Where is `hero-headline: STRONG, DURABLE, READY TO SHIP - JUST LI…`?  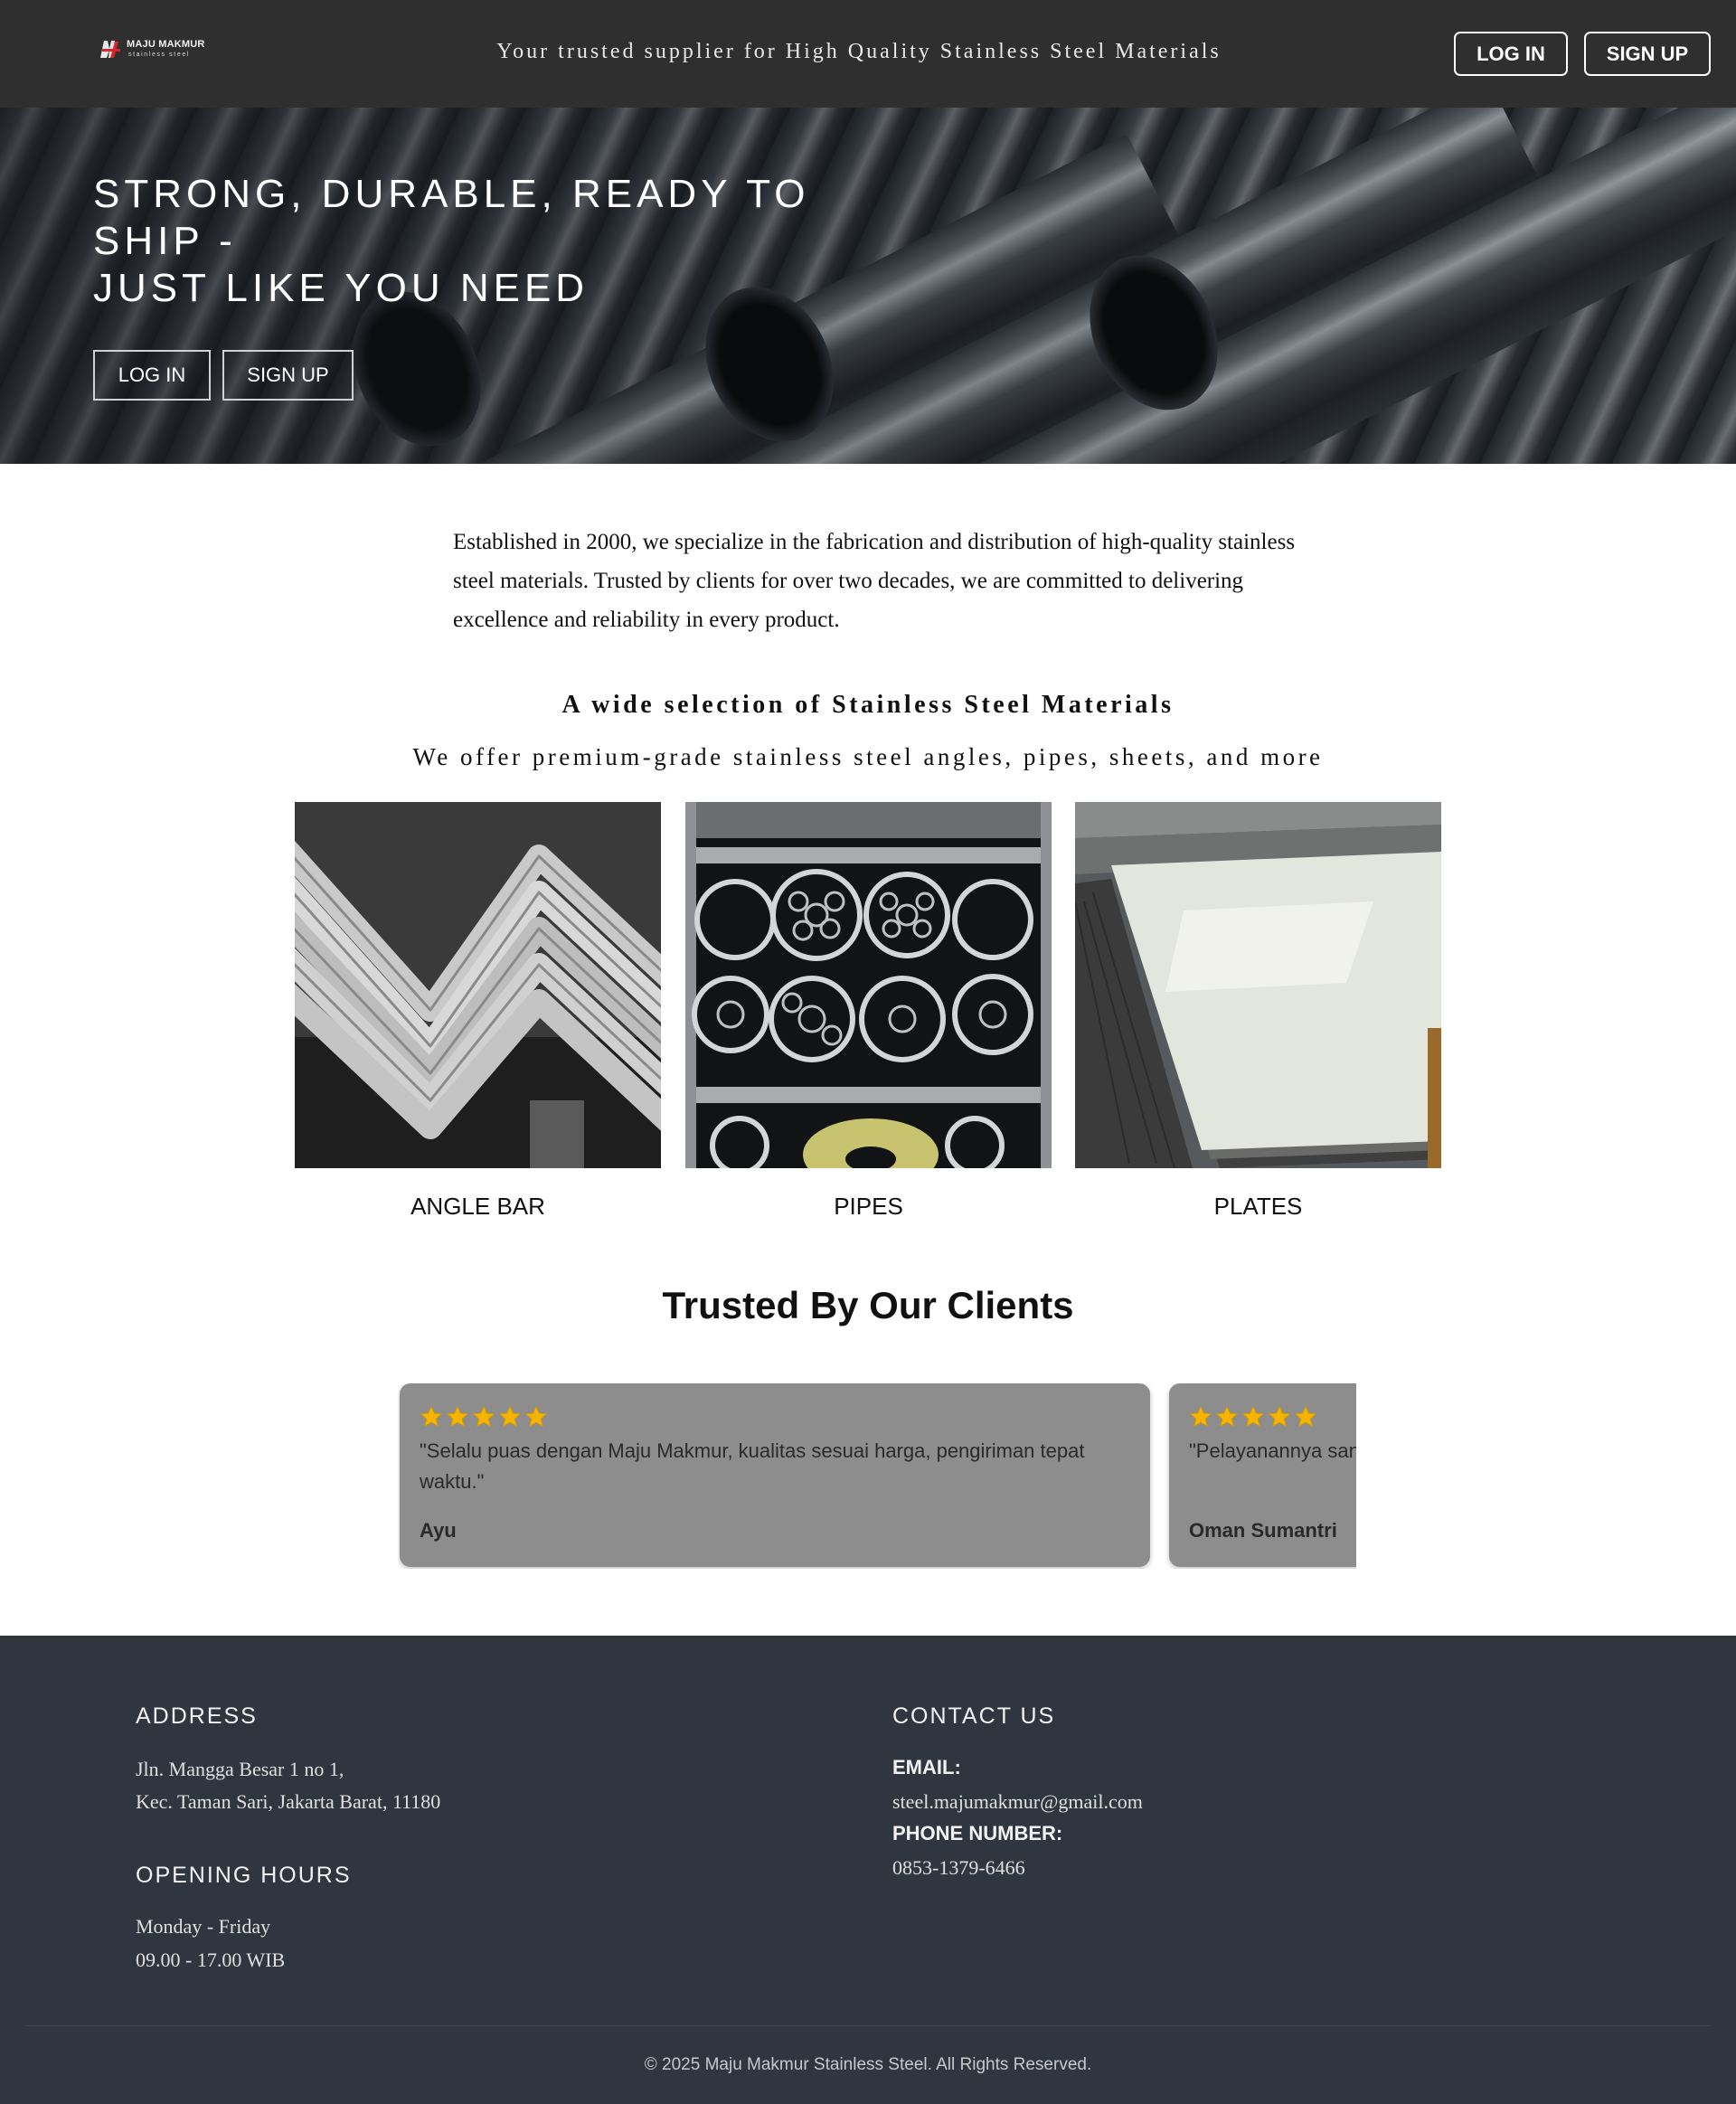 hero-headline: STRONG, DURABLE, READY TO SHIP - JUST LI… is located at coordinates (500, 241).